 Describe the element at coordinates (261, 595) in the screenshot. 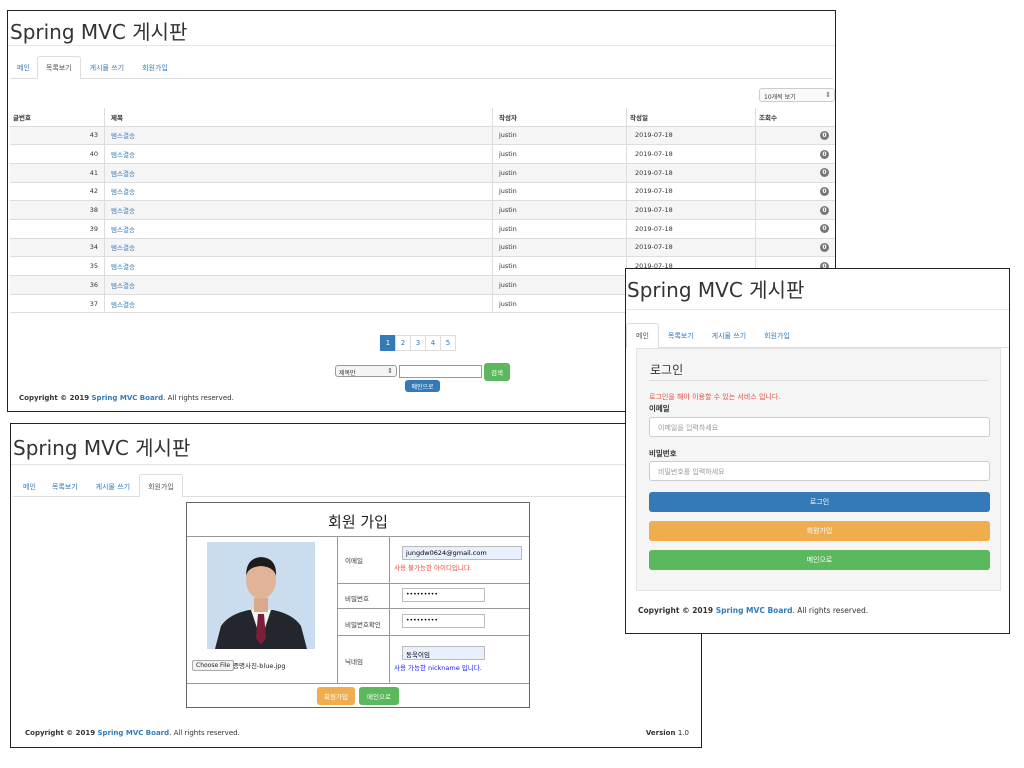

I see `profile-photo` at that location.